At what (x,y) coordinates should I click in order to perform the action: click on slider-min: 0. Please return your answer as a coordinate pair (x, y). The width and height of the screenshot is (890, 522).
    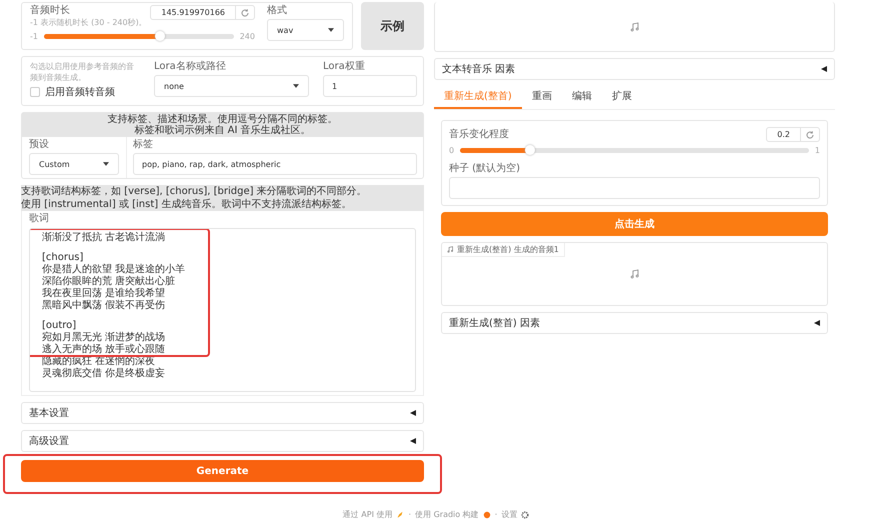
    Looking at the image, I should click on (451, 150).